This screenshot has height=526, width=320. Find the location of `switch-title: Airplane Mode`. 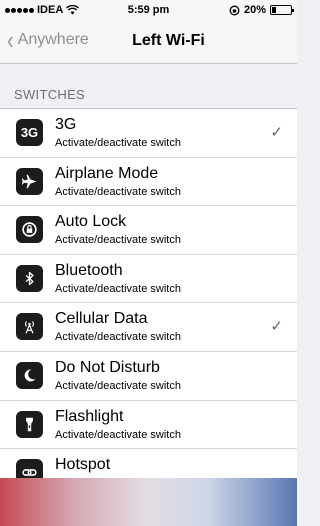

switch-title: Airplane Mode is located at coordinates (107, 173).